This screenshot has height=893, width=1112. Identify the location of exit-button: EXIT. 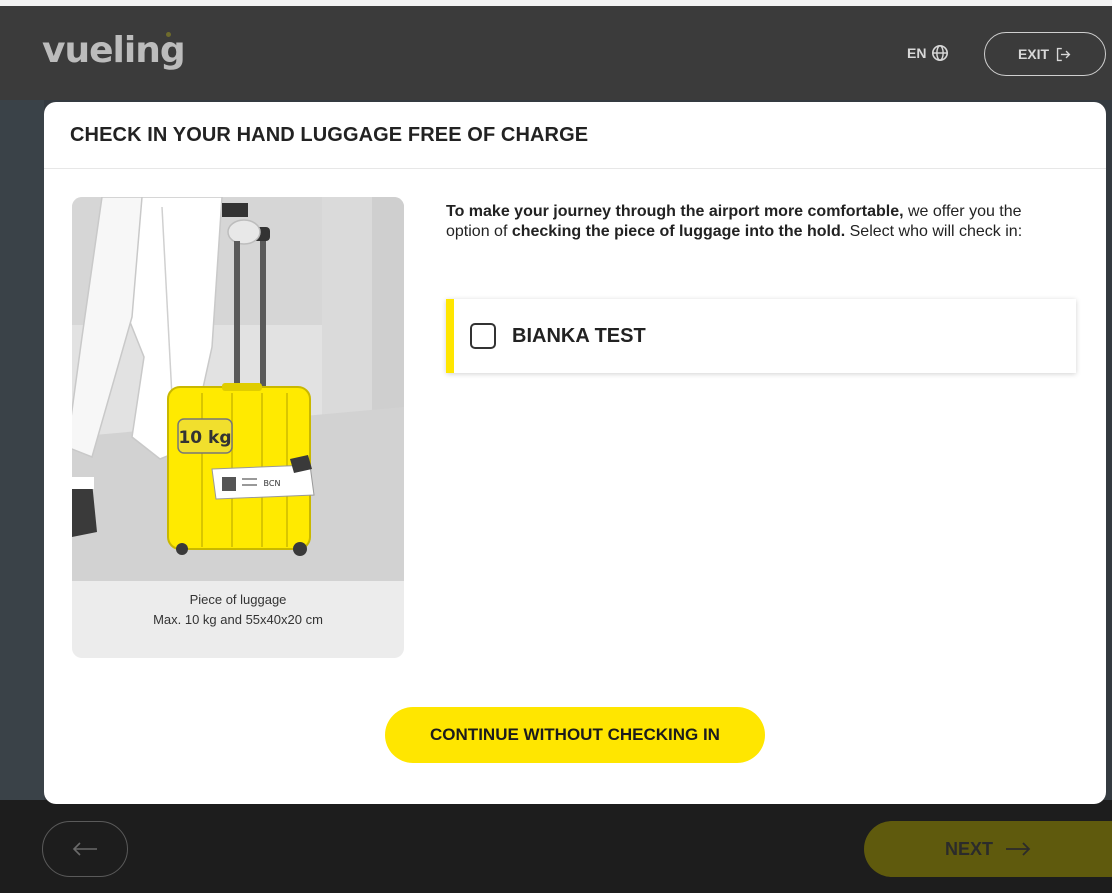
(1045, 54).